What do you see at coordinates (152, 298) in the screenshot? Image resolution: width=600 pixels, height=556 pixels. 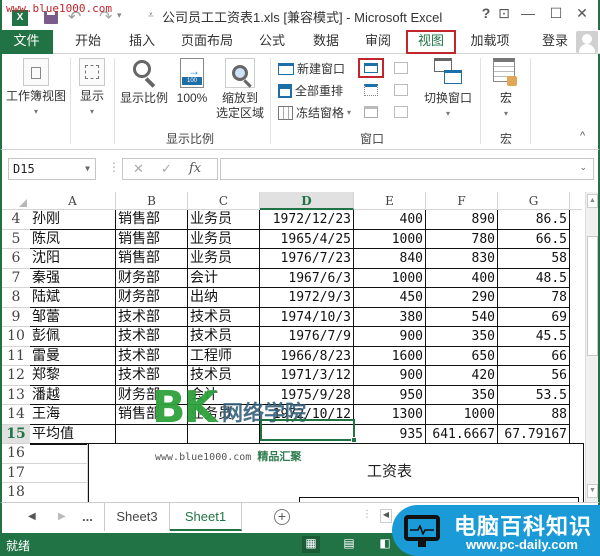 I see `cell-b8: 财务部` at bounding box center [152, 298].